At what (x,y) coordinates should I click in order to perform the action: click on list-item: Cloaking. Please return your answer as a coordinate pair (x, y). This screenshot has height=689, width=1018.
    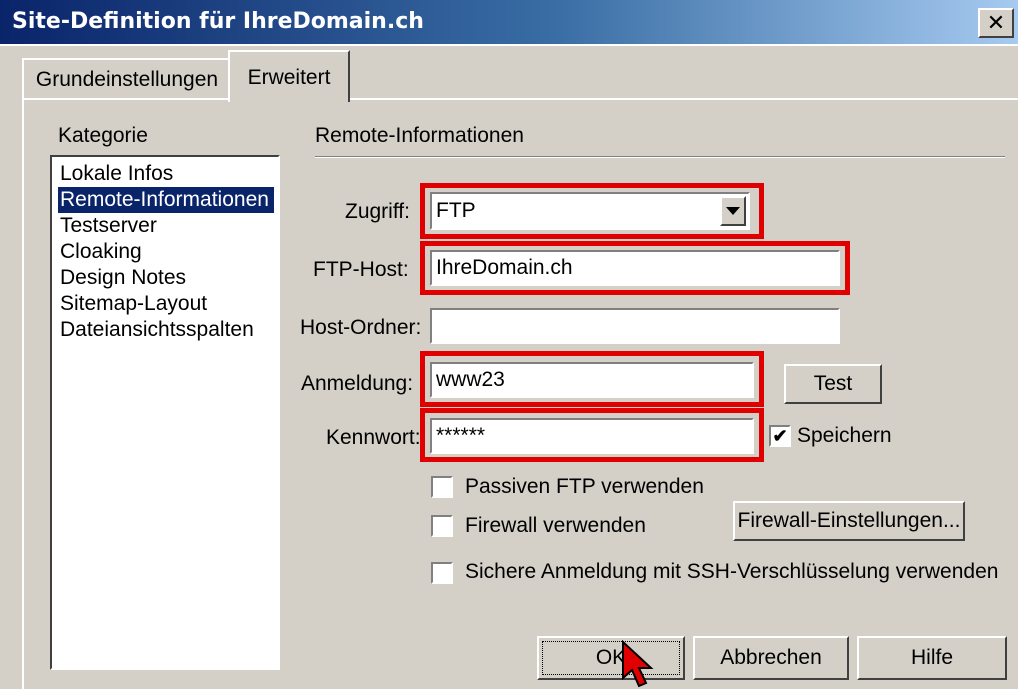
    Looking at the image, I should click on (166, 252).